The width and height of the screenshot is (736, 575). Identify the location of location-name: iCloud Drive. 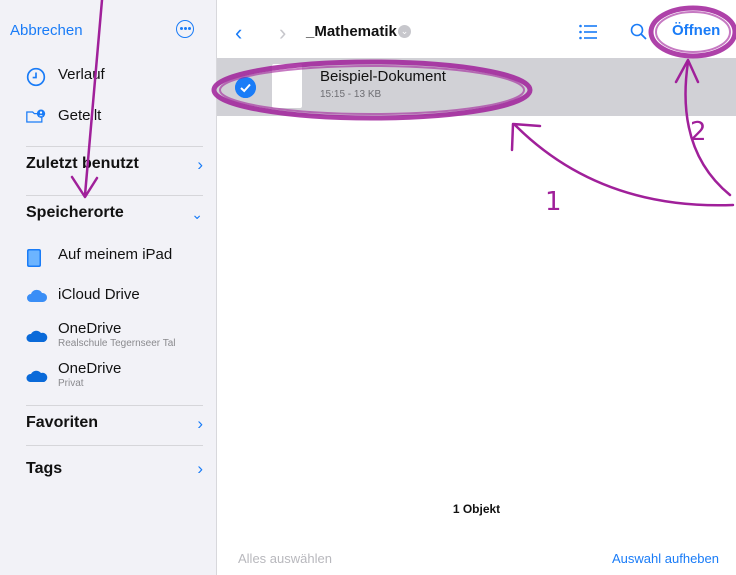
(99, 294).